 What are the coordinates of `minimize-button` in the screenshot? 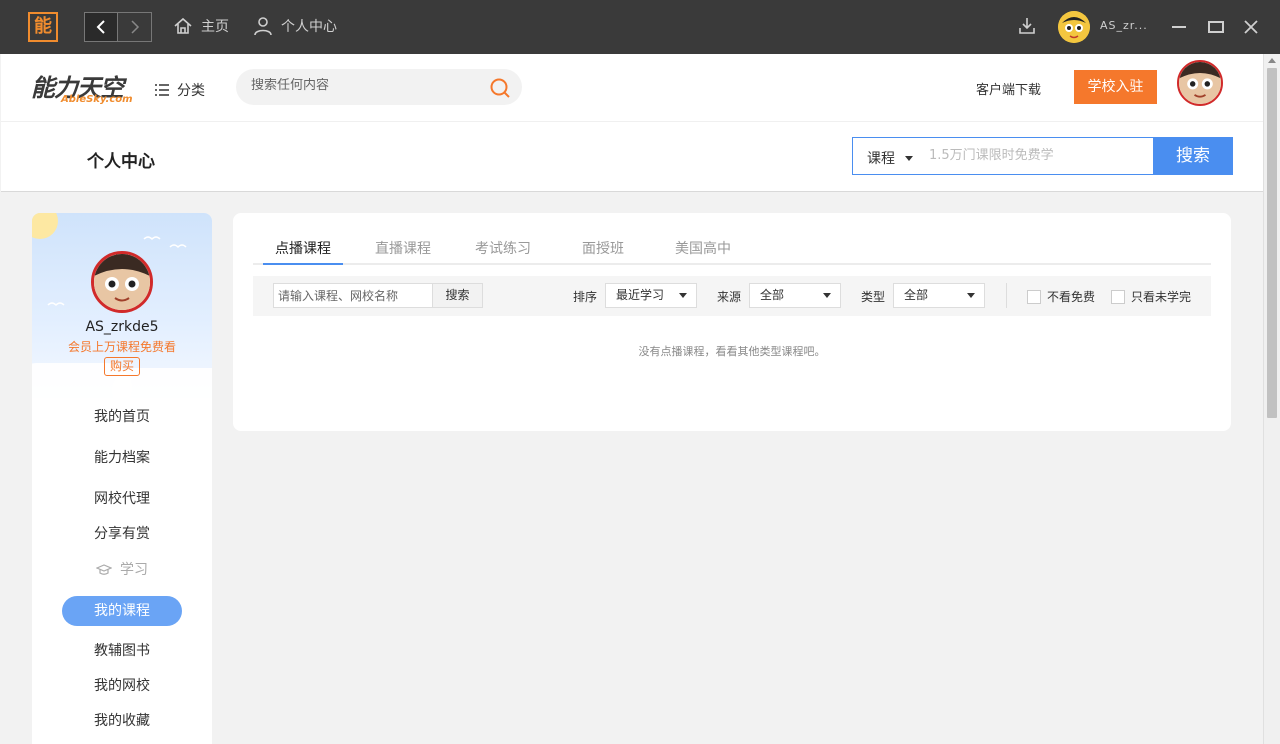 It's located at (1179, 27).